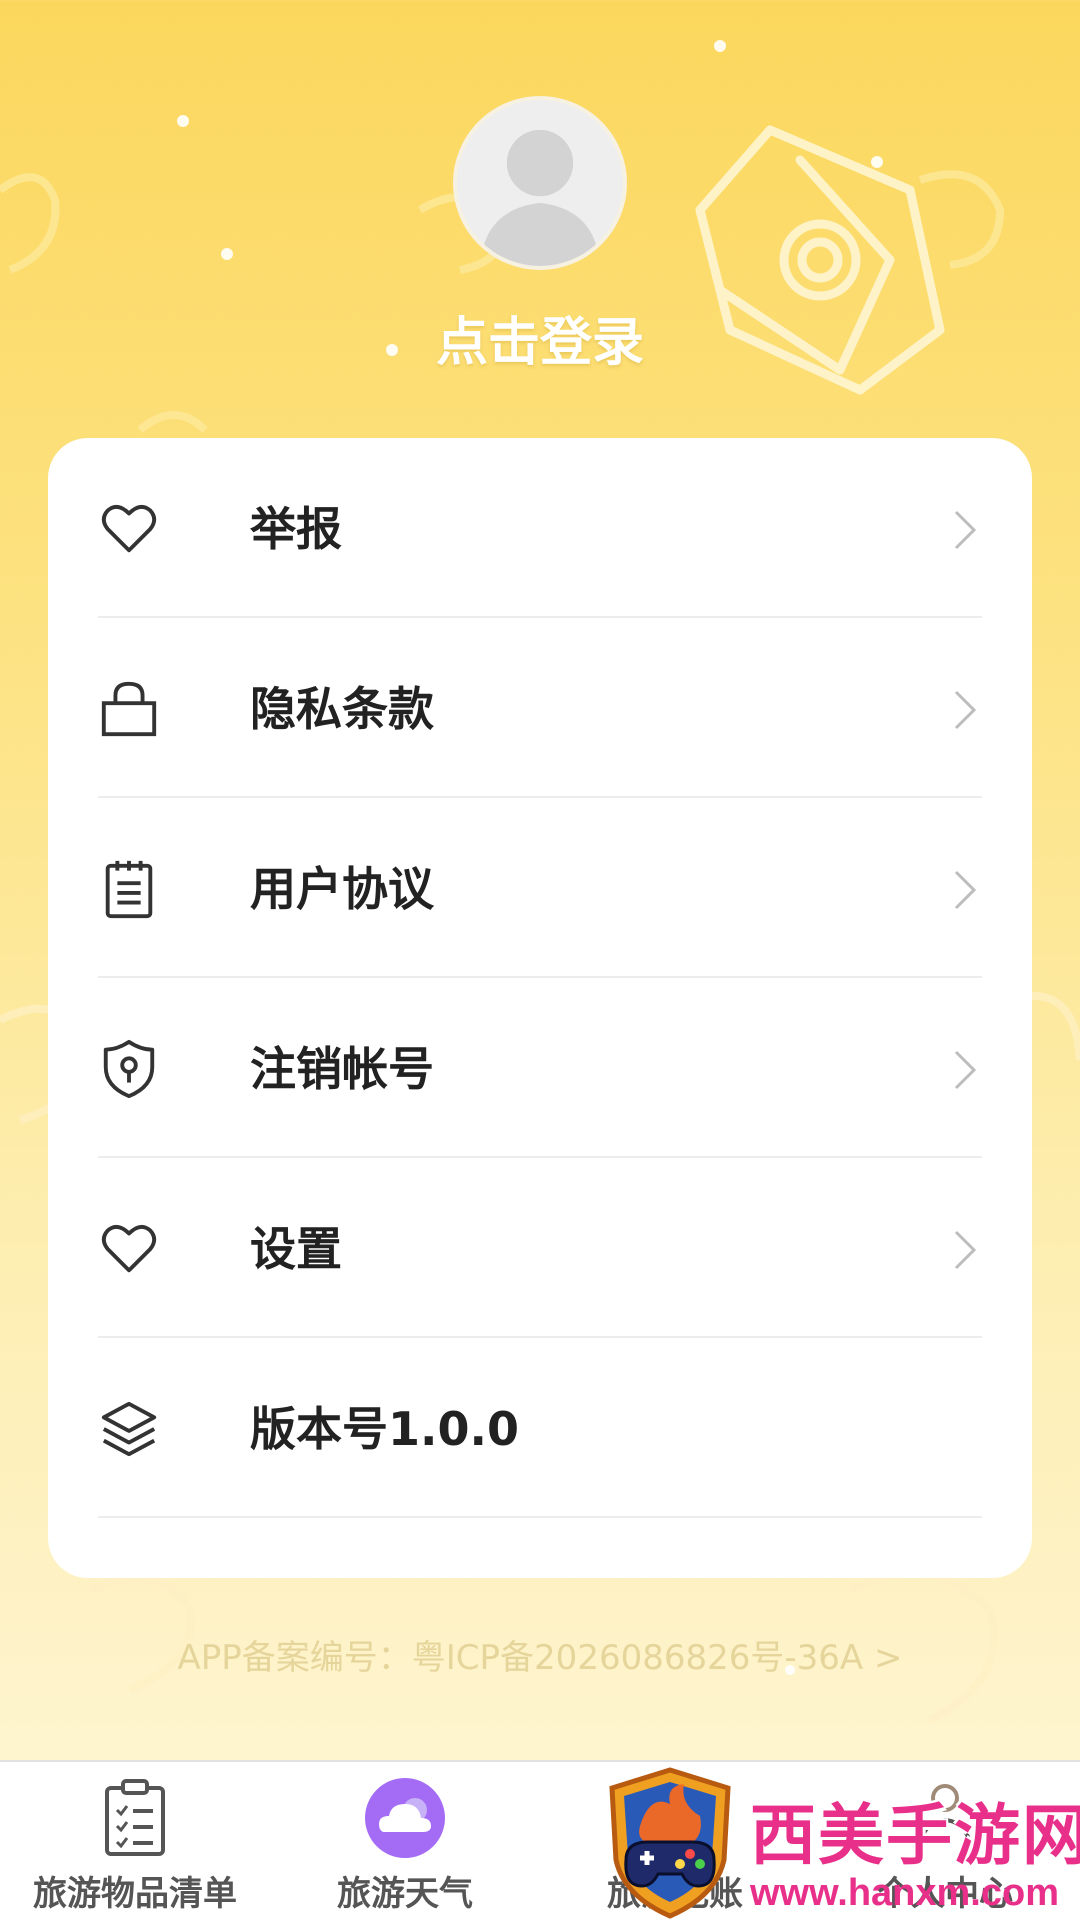 This screenshot has height=1920, width=1080. I want to click on watermark-url: www.hanxm.com, so click(904, 1893).